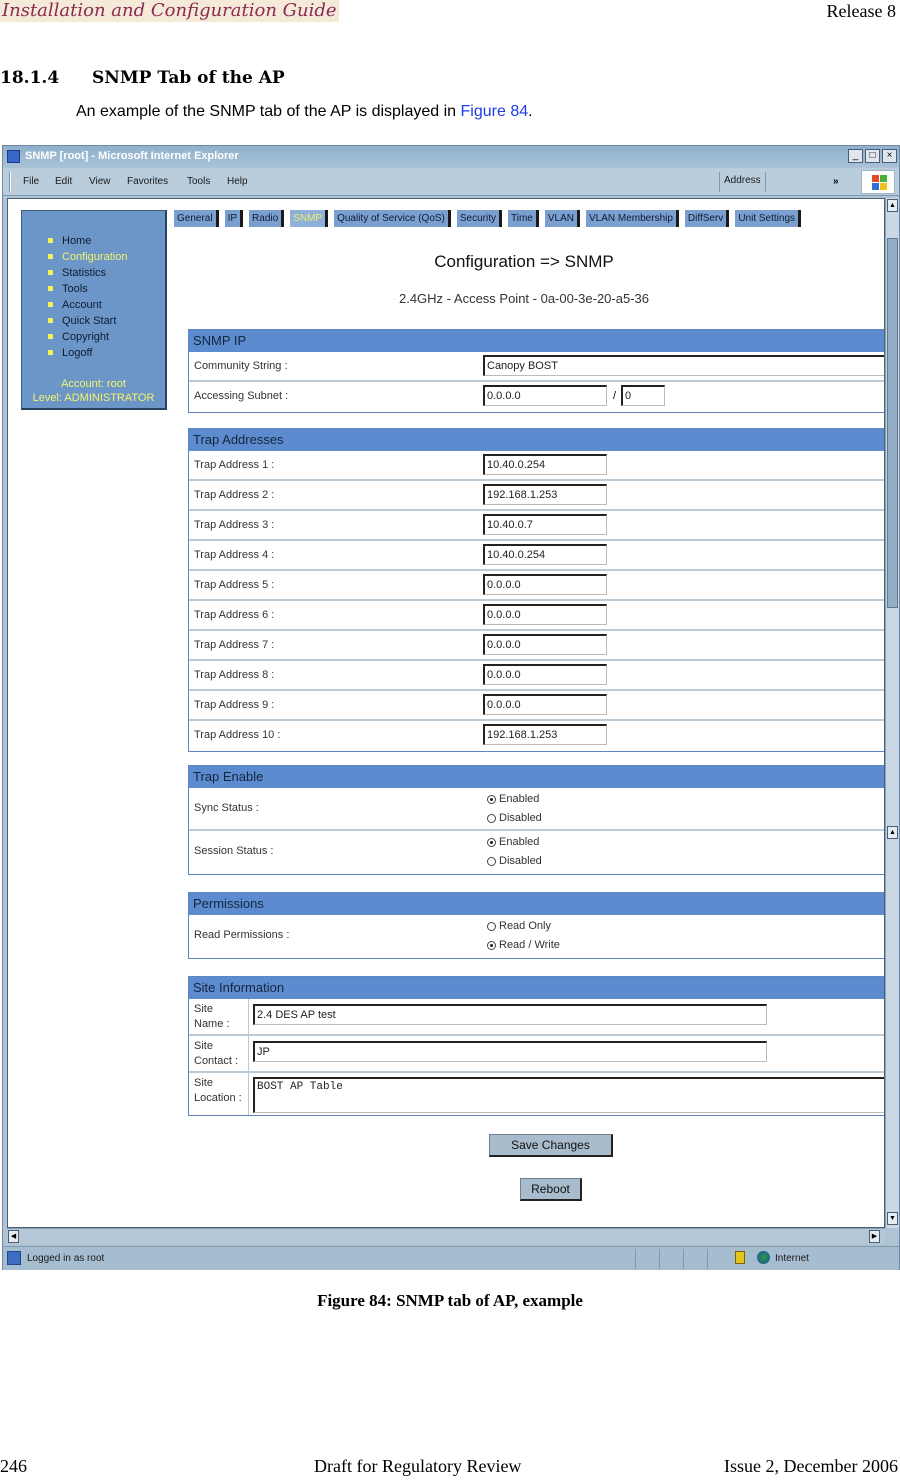 Image resolution: width=900 pixels, height=1481 pixels. I want to click on nav-item-configuration: Configuration, so click(87, 257).